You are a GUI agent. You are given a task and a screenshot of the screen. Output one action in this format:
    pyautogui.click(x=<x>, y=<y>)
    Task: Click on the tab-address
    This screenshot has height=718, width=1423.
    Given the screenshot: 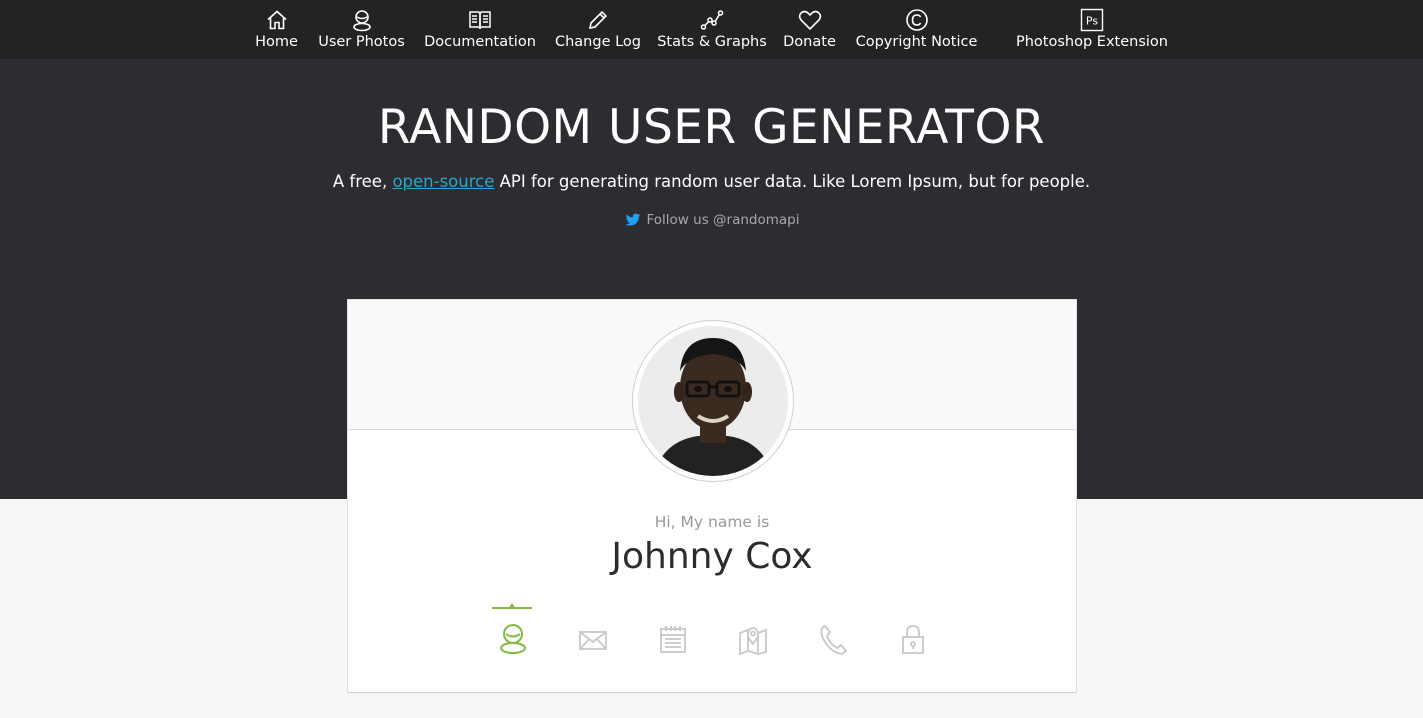 What is the action you would take?
    pyautogui.click(x=753, y=632)
    